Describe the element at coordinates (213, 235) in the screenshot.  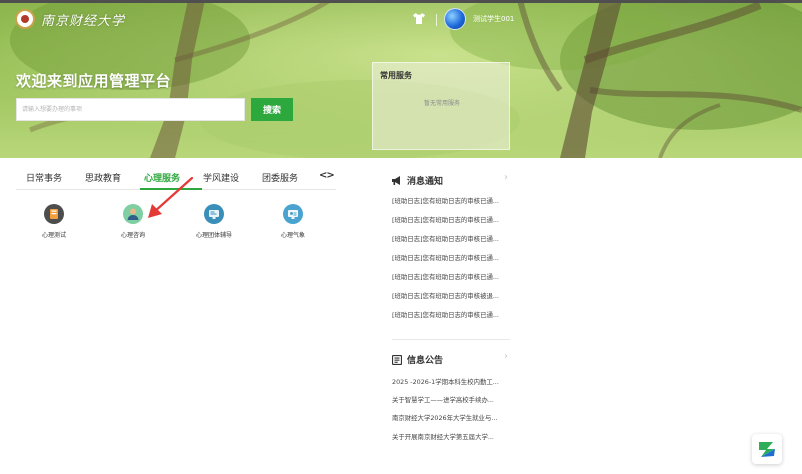
I see `app-label: 心理团体辅导` at that location.